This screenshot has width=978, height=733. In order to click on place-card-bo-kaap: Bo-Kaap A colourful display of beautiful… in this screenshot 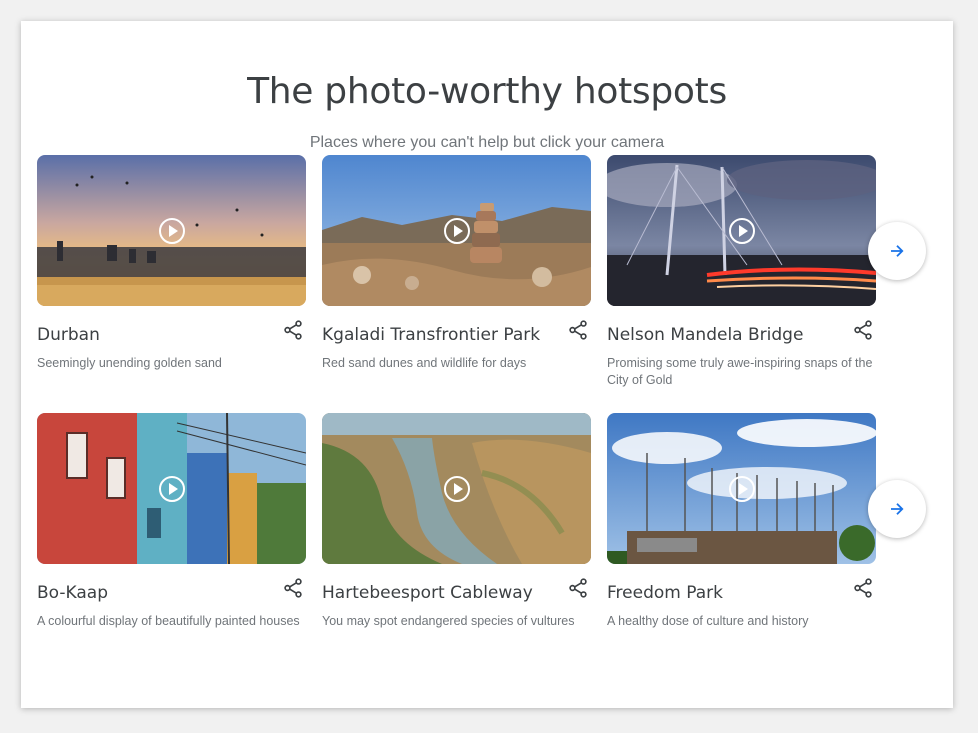, I will do `click(171, 520)`.